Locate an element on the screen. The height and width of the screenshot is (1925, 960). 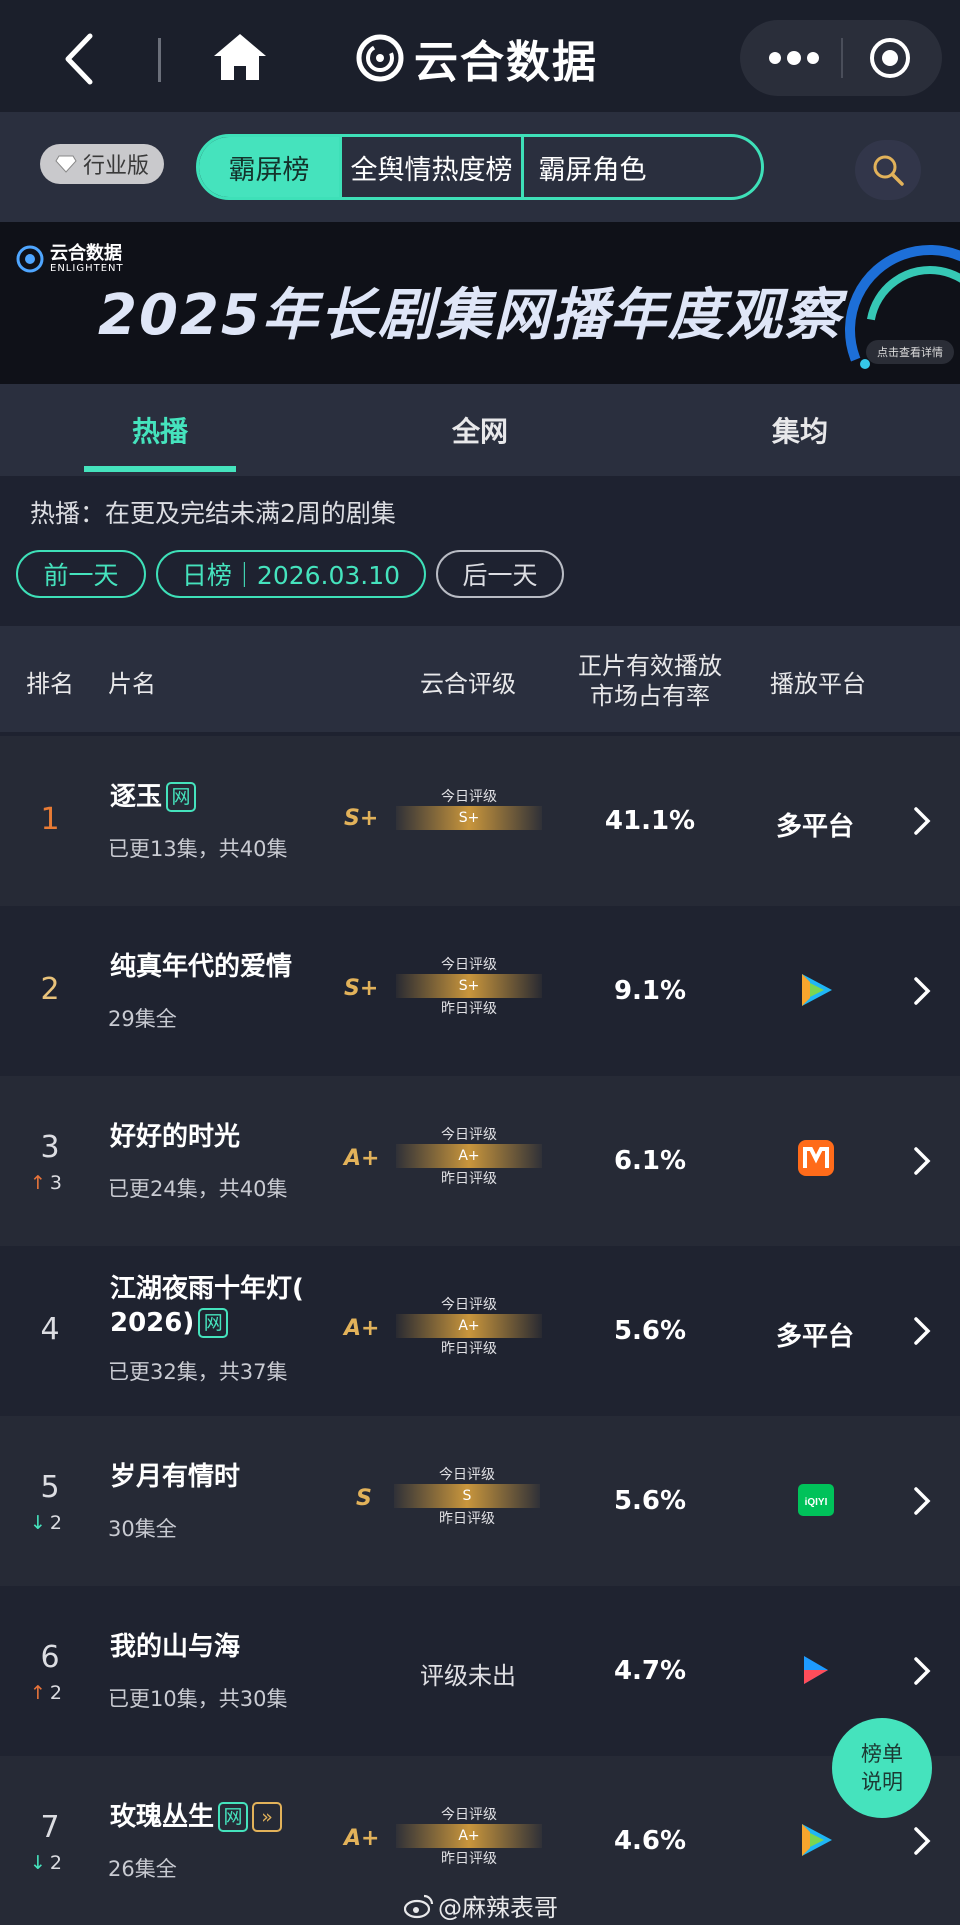
row-platform: 多平台 is located at coordinates (814, 1337).